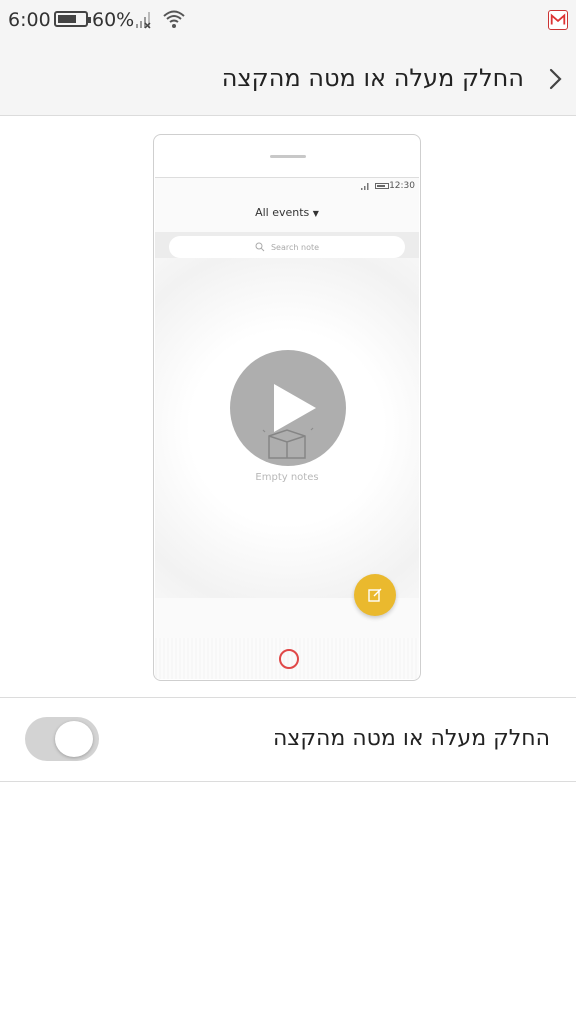  I want to click on new-note-fab, so click(375, 595).